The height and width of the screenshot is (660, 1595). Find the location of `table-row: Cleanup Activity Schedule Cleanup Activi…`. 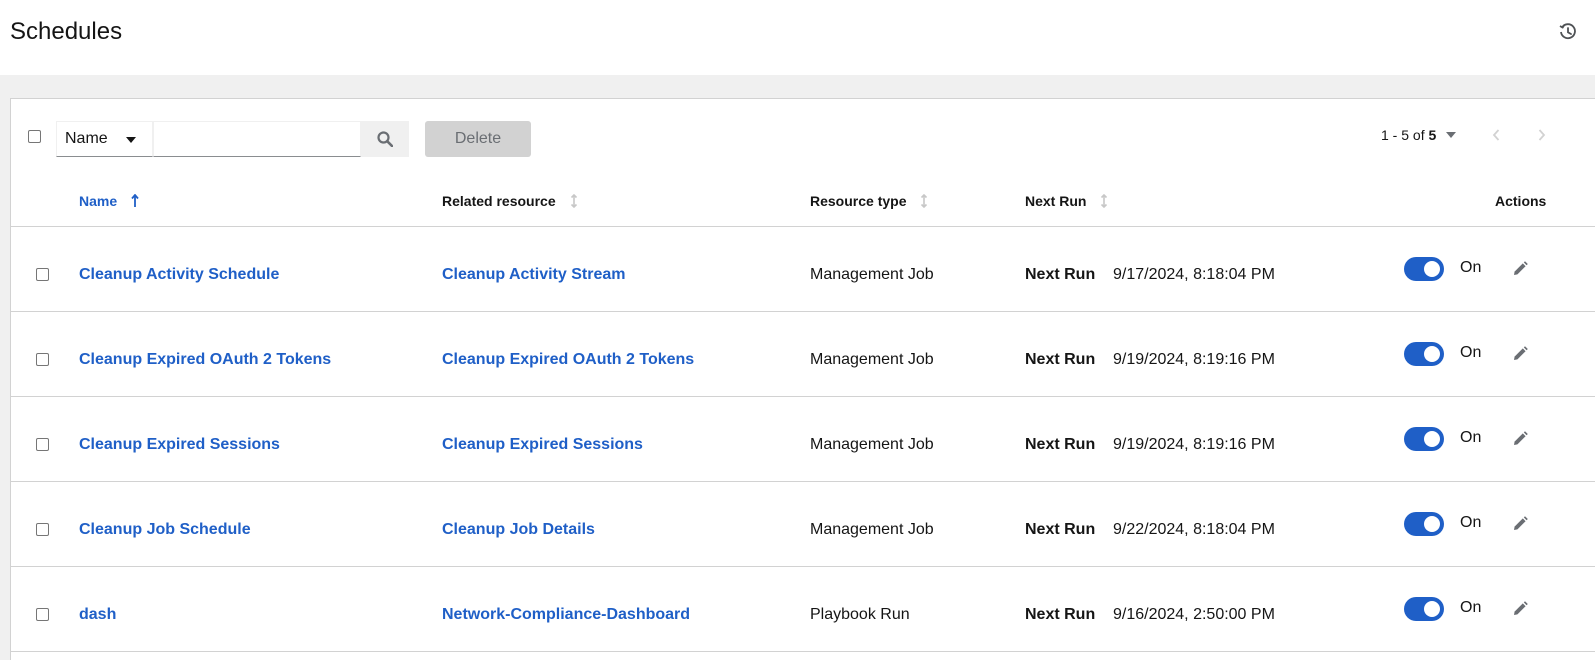

table-row: Cleanup Activity Schedule Cleanup Activi… is located at coordinates (803, 269).